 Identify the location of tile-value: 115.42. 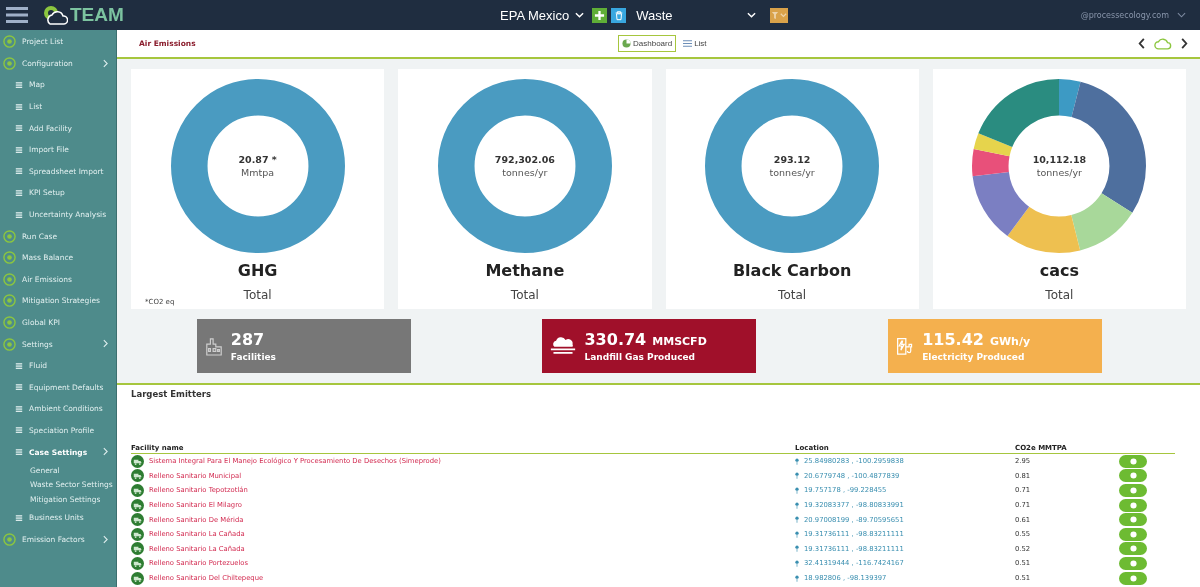
(953, 339).